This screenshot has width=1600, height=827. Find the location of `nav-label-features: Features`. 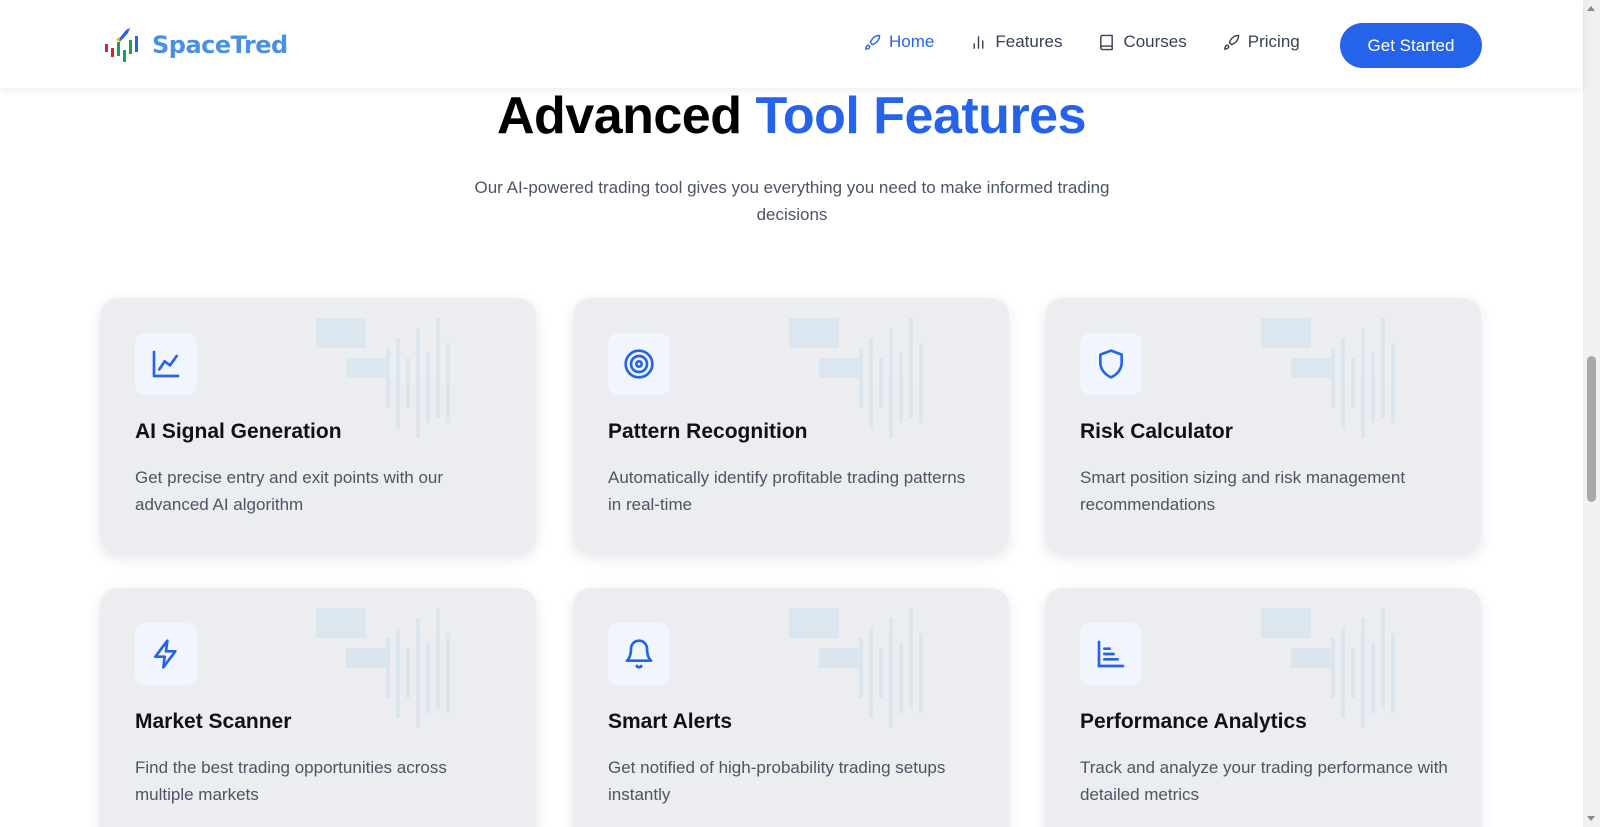

nav-label-features: Features is located at coordinates (1029, 41).